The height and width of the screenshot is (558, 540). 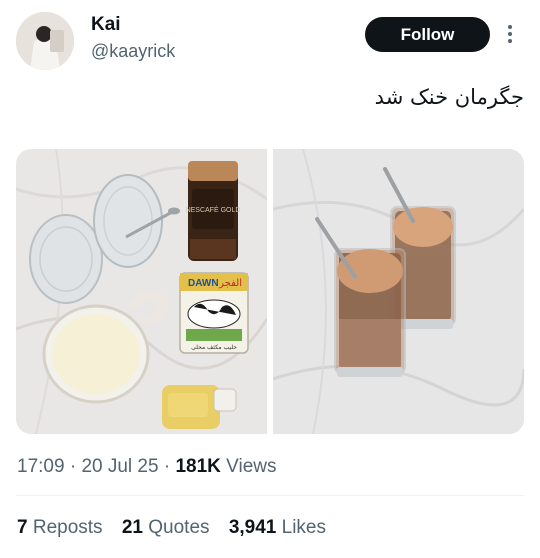 I want to click on reposts-count: 7, so click(x=22, y=527).